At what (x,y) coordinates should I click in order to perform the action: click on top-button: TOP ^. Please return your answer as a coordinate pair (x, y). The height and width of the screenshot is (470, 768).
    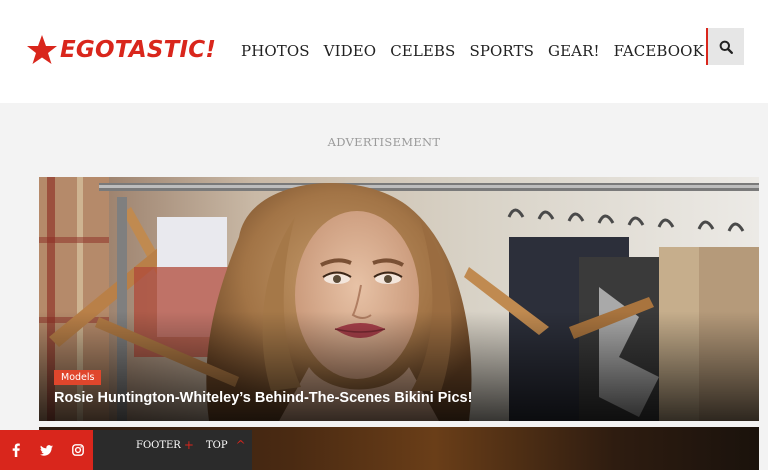
    Looking at the image, I should click on (226, 445).